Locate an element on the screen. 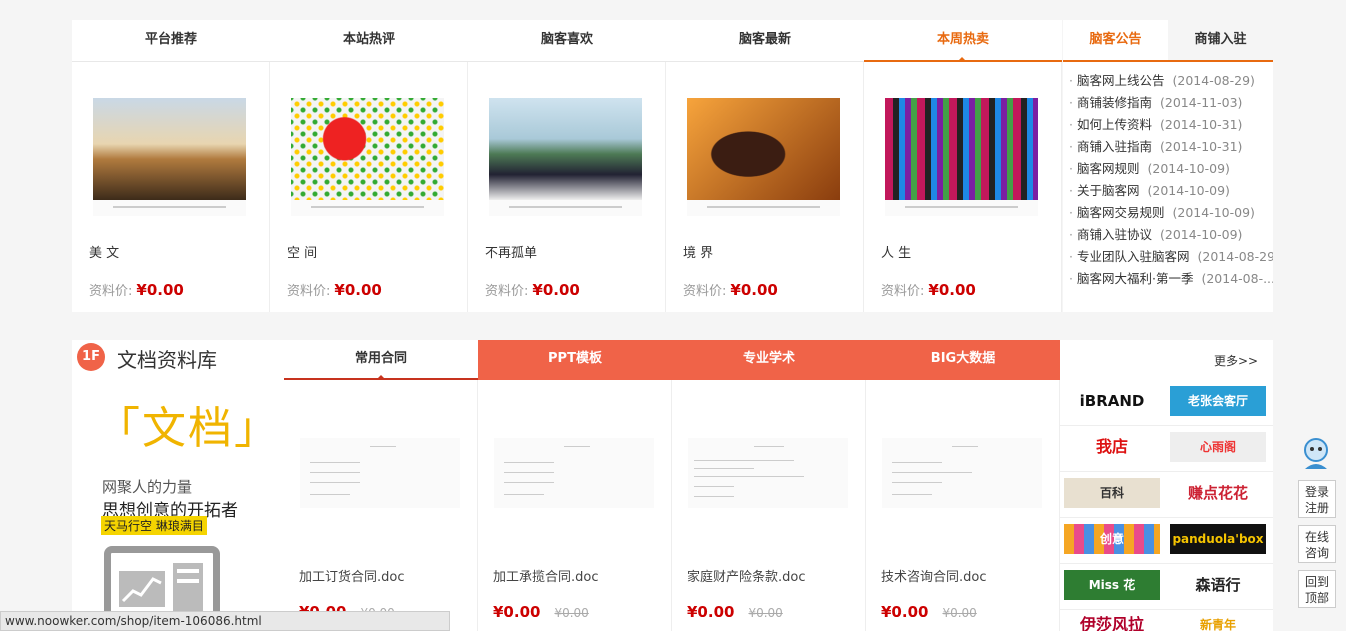 The width and height of the screenshot is (1346, 631). brand-logo: 赚点花花 is located at coordinates (1218, 493).